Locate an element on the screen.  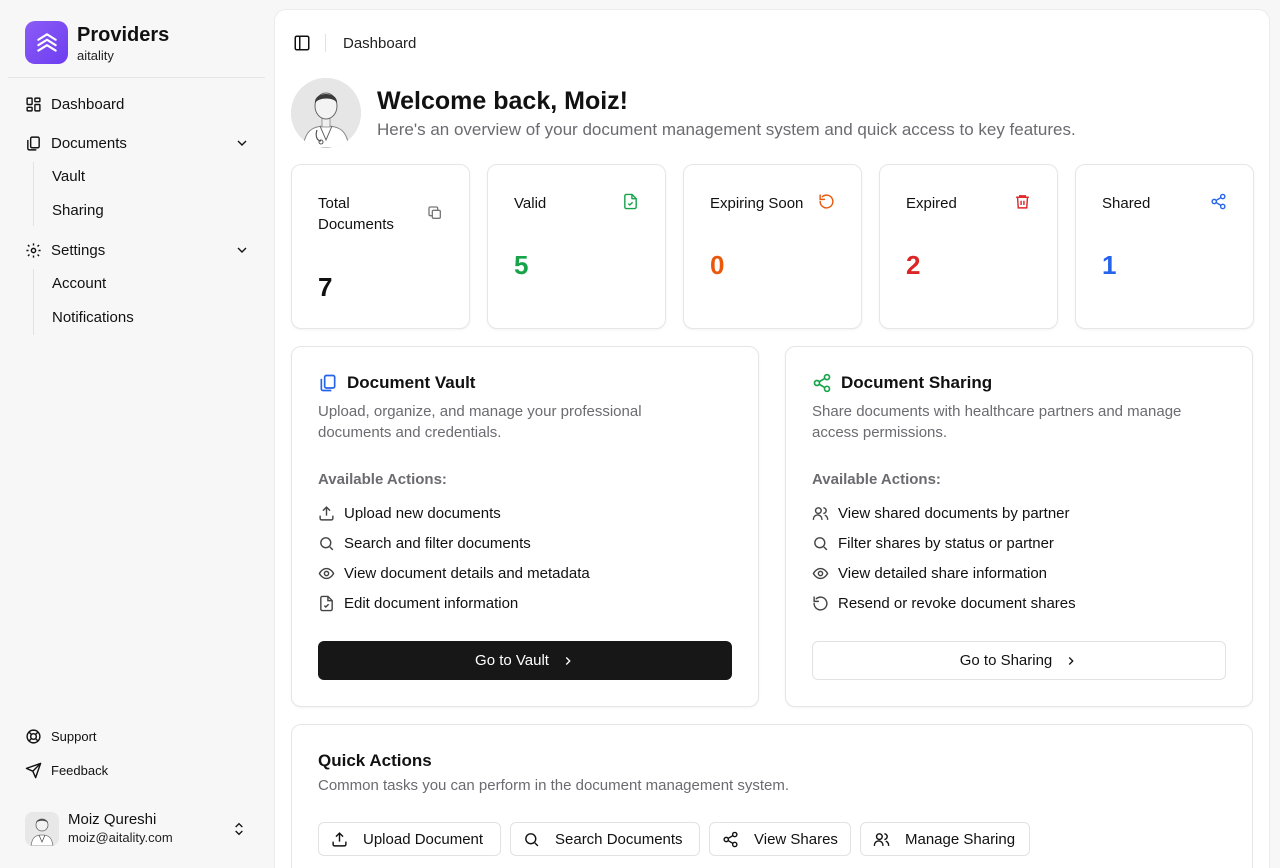
action-text: Edit document information is located at coordinates (431, 603).